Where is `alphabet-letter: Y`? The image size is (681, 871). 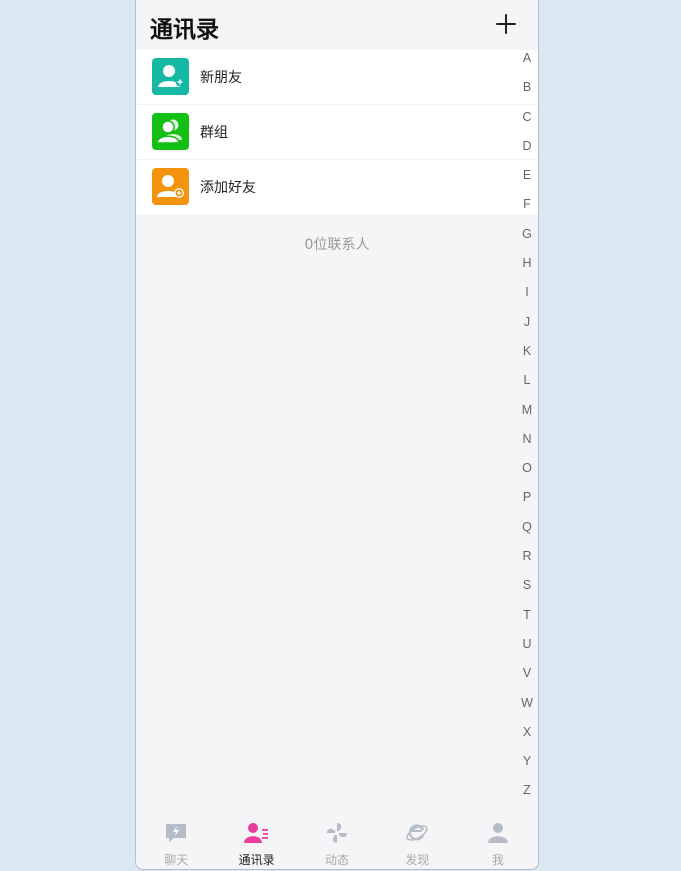
alphabet-letter: Y is located at coordinates (527, 766).